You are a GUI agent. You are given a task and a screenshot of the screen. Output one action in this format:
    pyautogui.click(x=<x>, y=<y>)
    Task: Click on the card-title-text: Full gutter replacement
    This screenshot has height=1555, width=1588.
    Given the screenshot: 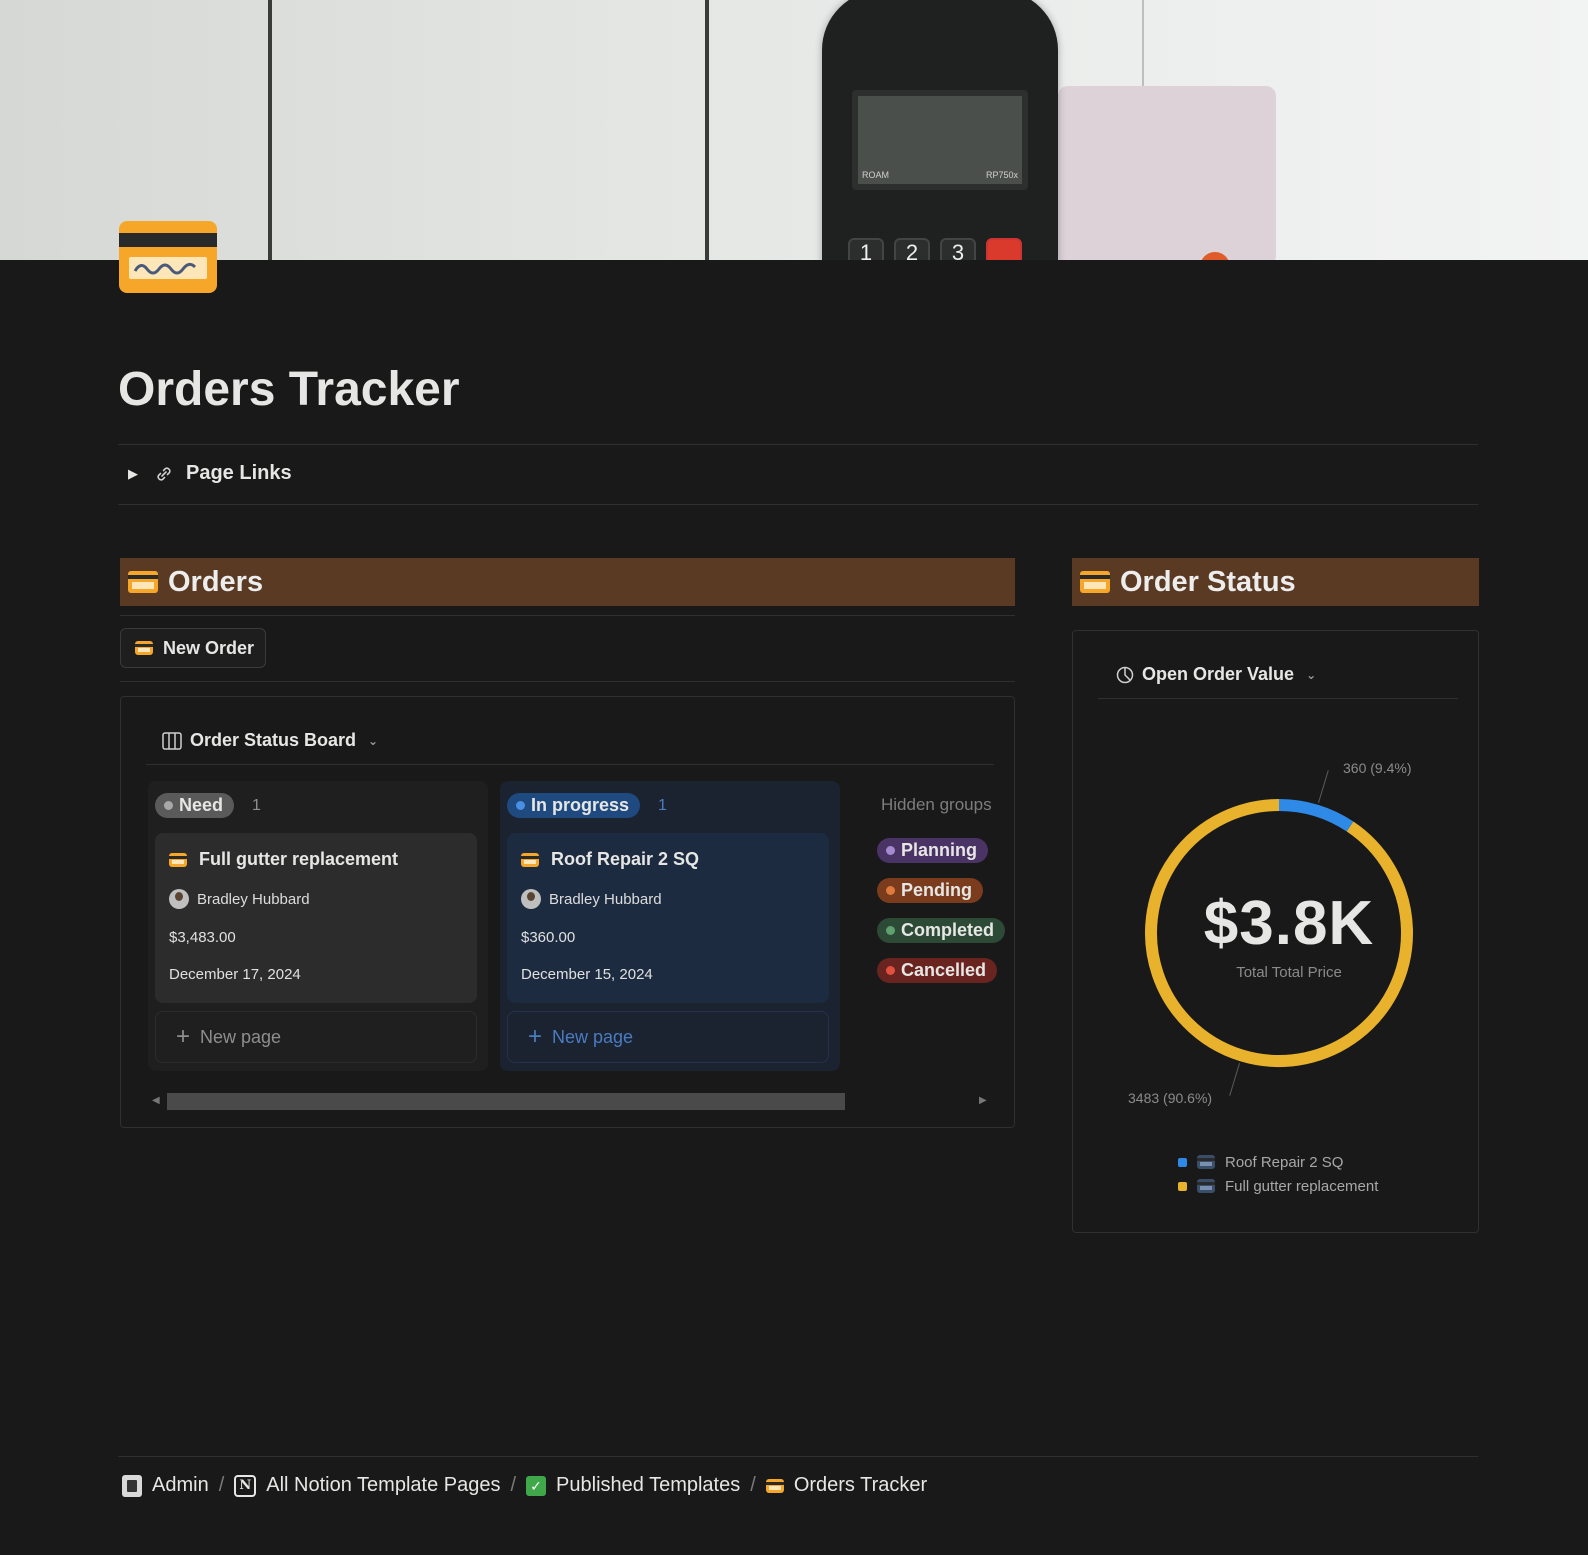 What is the action you would take?
    pyautogui.click(x=299, y=859)
    